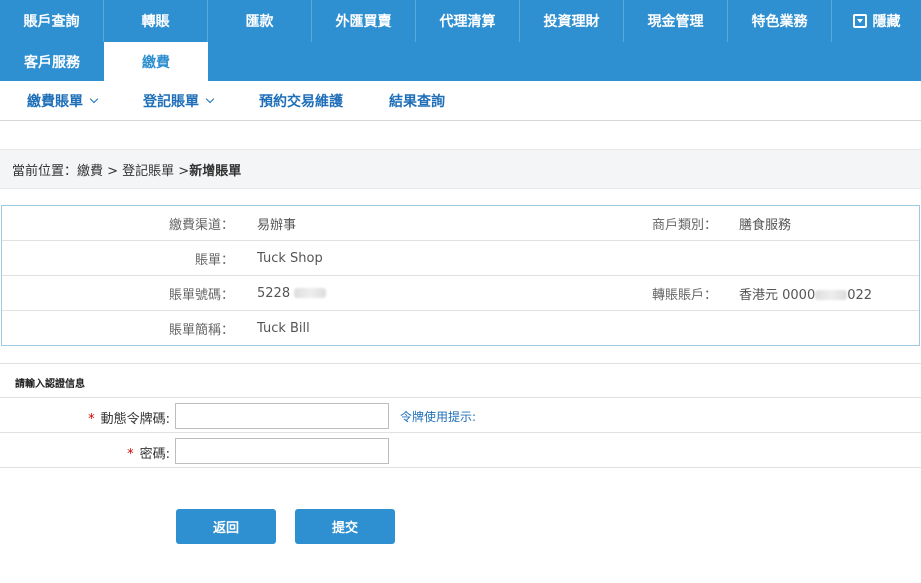 The width and height of the screenshot is (921, 583). Describe the element at coordinates (460, 101) in the screenshot. I see `sub-nav: 繳費賬單 登記賬單 預約交易維護 結果查詢` at that location.